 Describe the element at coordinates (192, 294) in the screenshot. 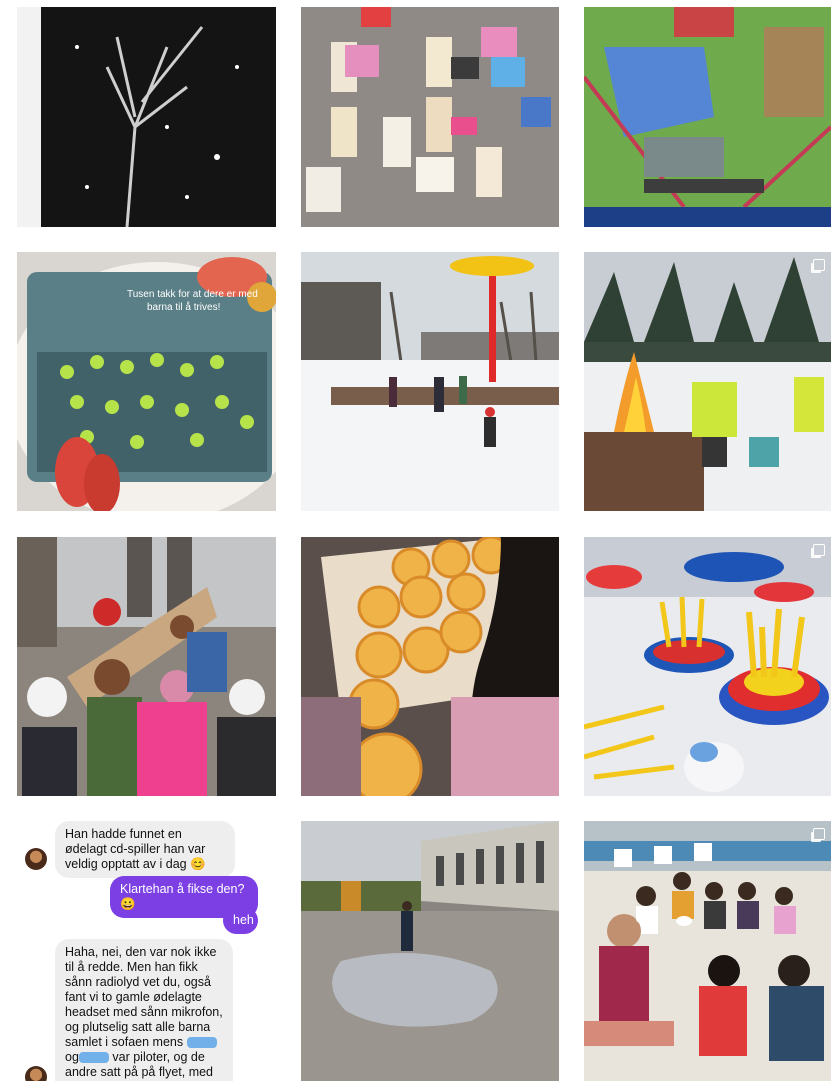

I see `cake-text-line1: Tusen takk for at dere er med` at that location.